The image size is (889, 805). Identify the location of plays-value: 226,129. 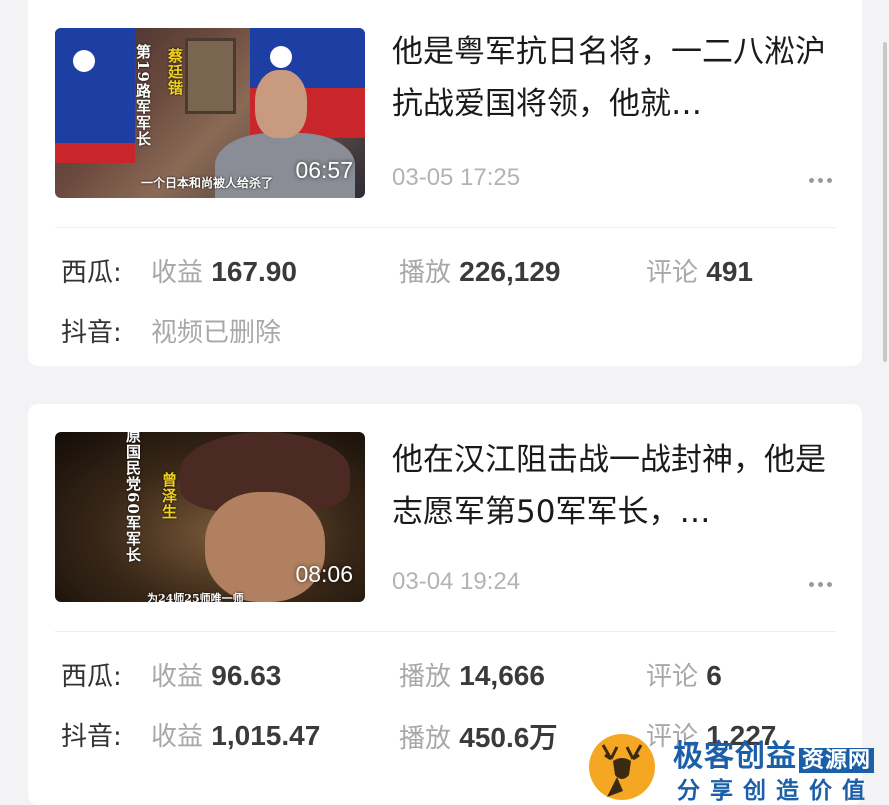
(510, 271).